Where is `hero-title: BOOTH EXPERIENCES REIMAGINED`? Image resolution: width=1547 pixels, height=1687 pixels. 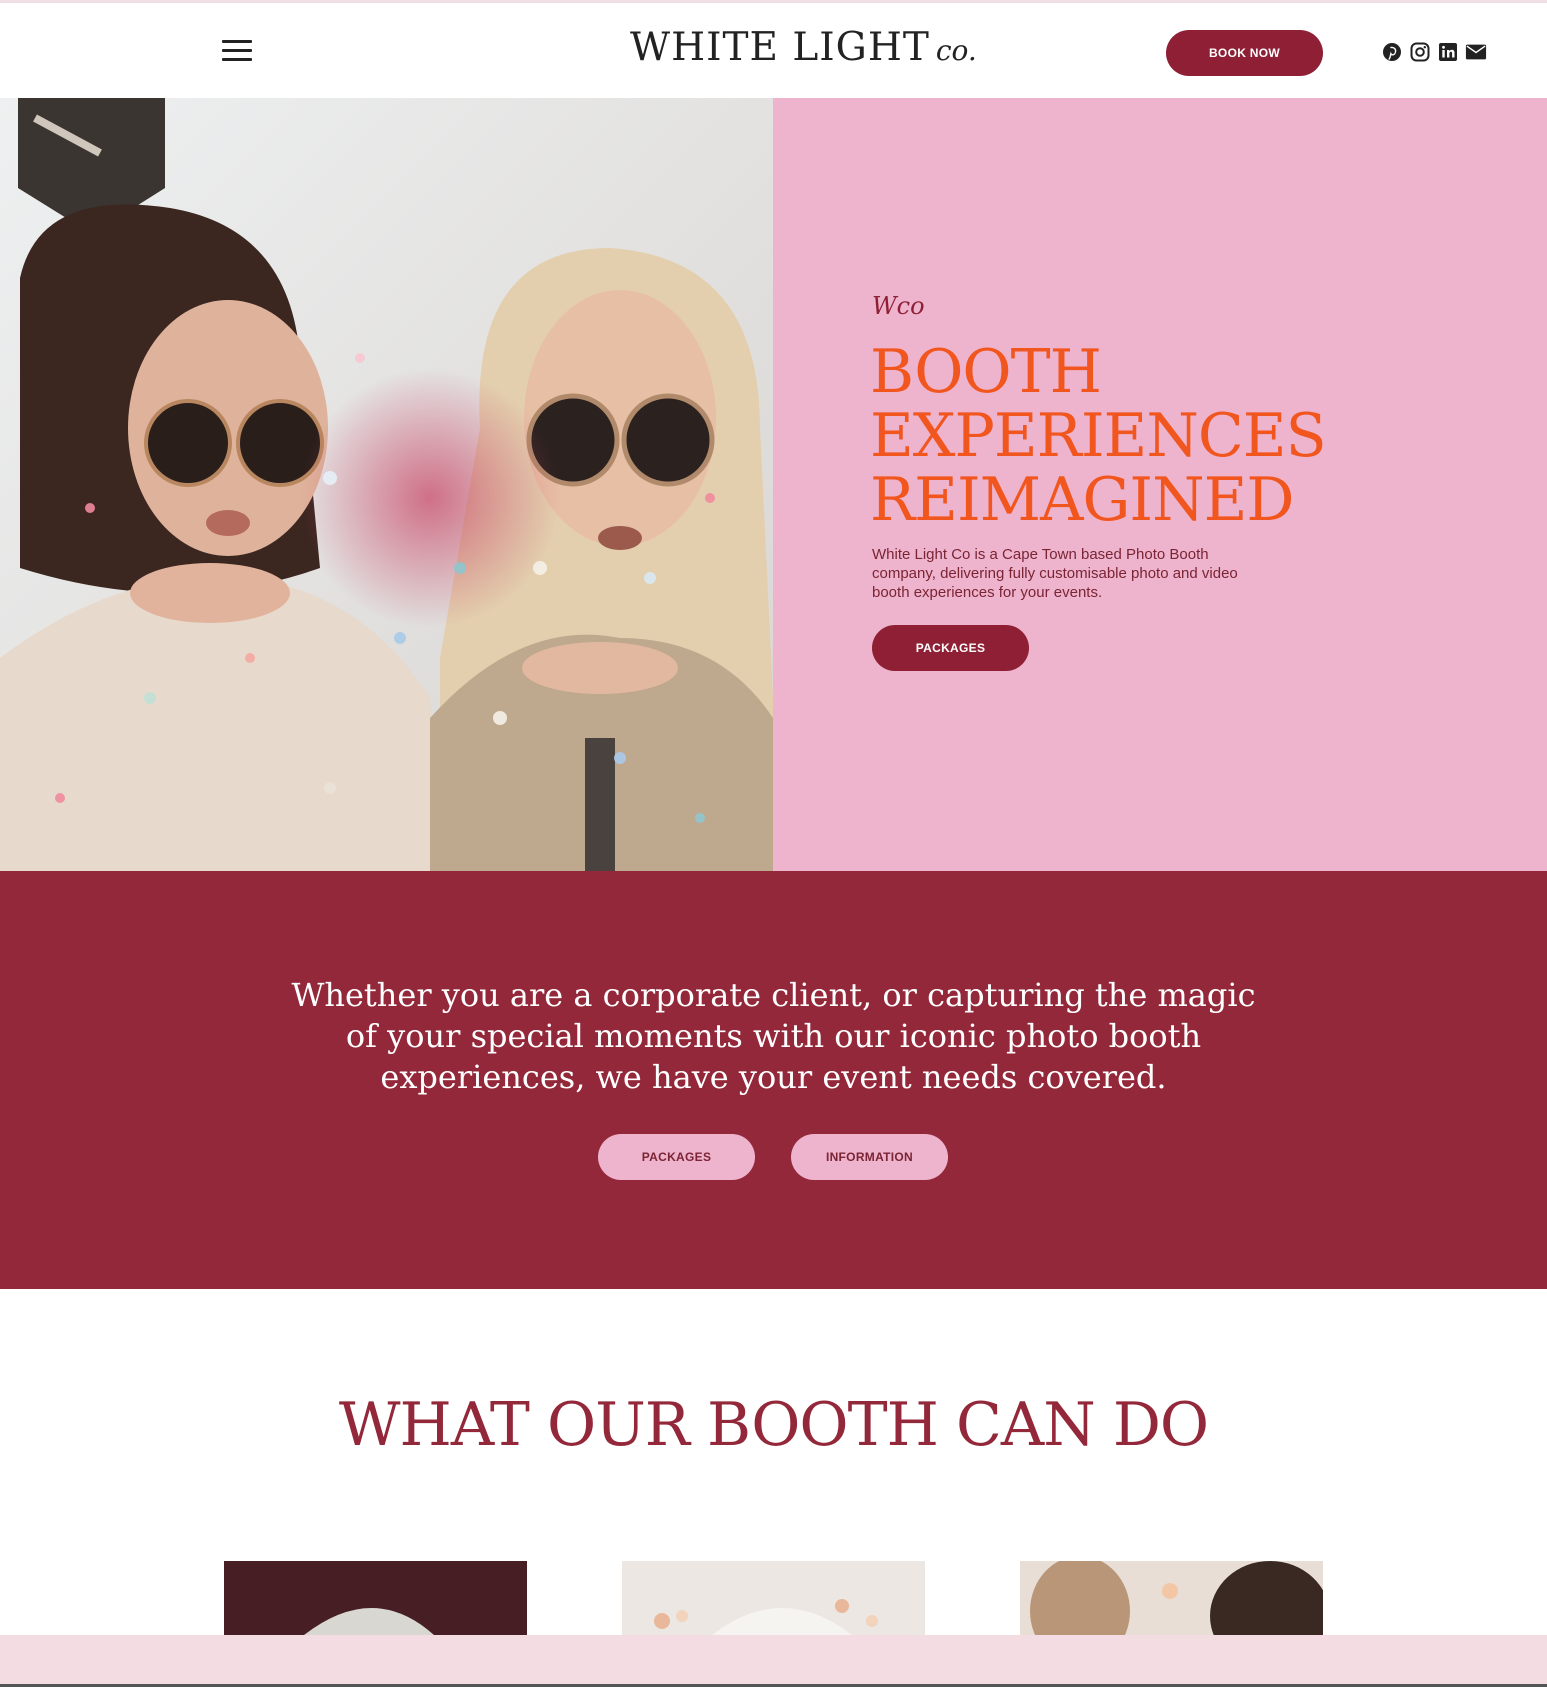
hero-title: BOOTH EXPERIENCES REIMAGINED is located at coordinates (1100, 436).